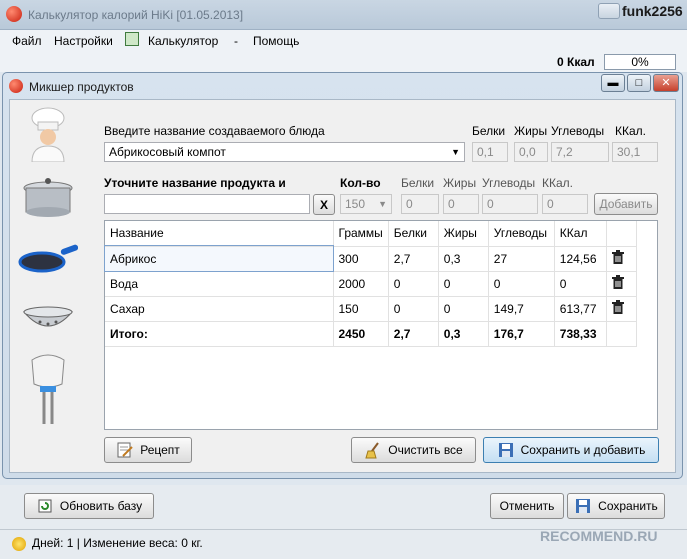 The height and width of the screenshot is (559, 687). I want to click on maximize-icon: □, so click(639, 83).